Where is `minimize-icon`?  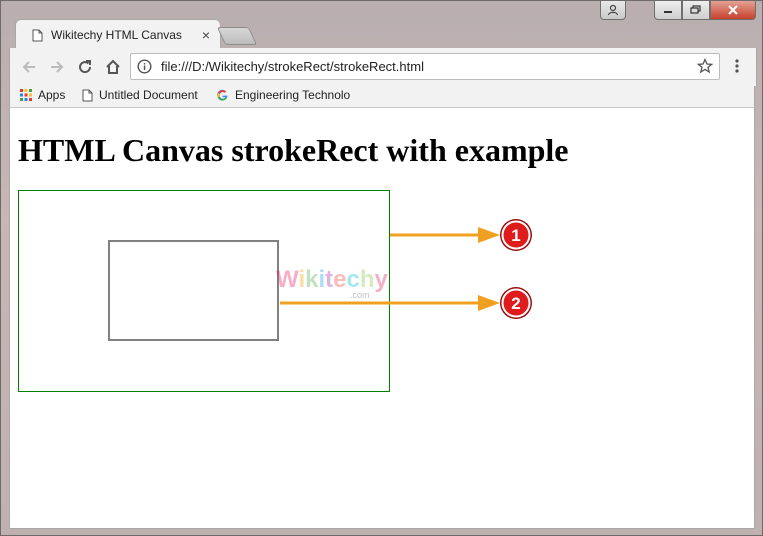
minimize-icon is located at coordinates (668, 12).